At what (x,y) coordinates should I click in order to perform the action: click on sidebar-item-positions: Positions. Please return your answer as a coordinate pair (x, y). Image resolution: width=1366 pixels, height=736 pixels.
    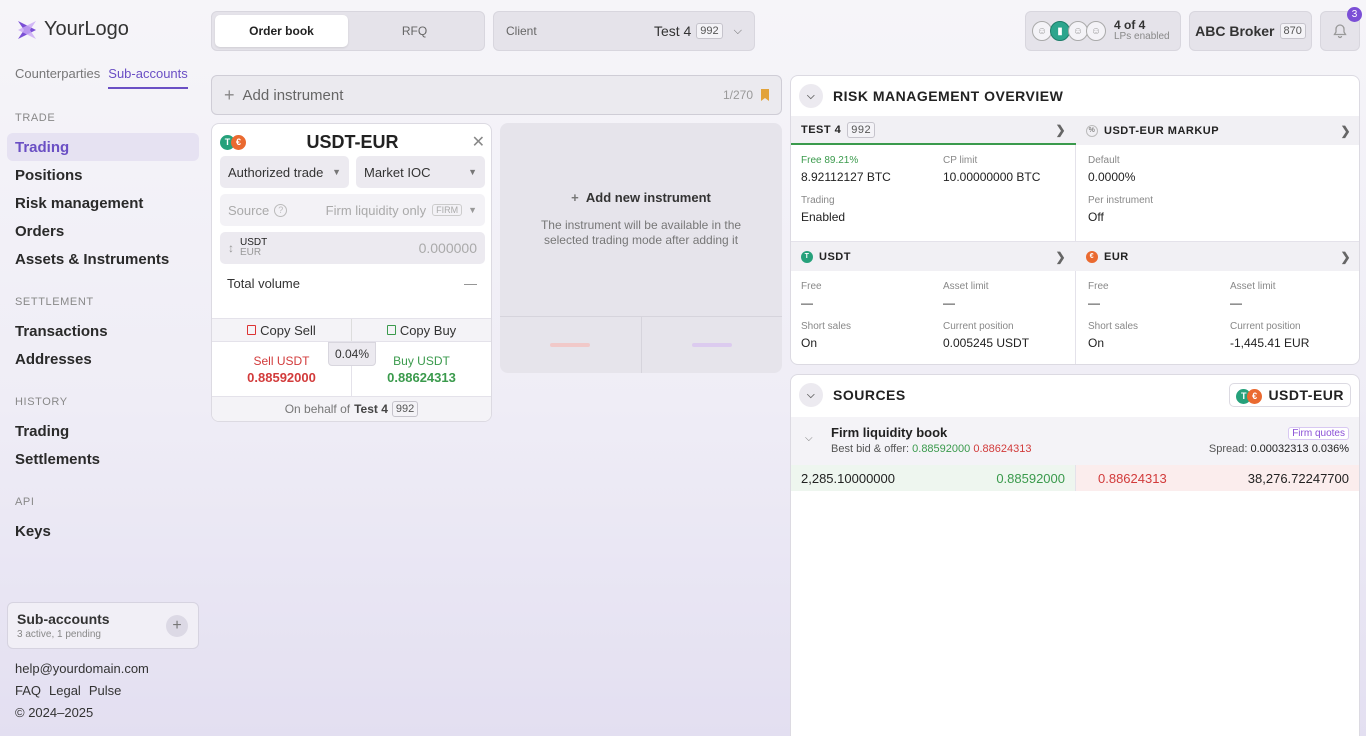
    Looking at the image, I should click on (103, 175).